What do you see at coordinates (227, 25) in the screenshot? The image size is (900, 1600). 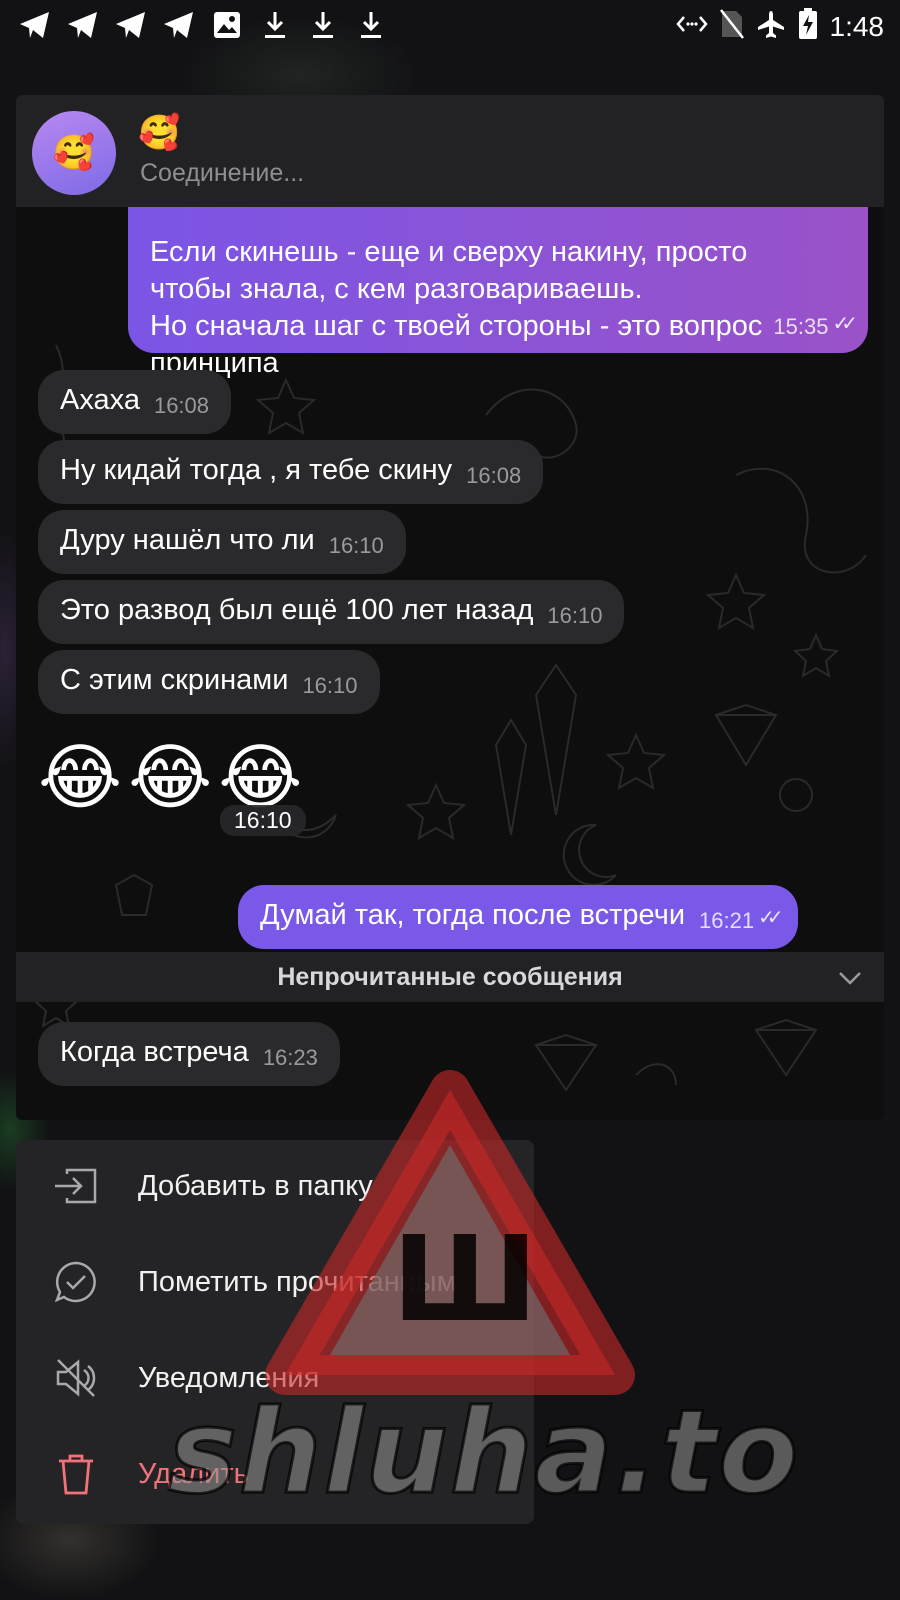 I see `image-notification-icon` at bounding box center [227, 25].